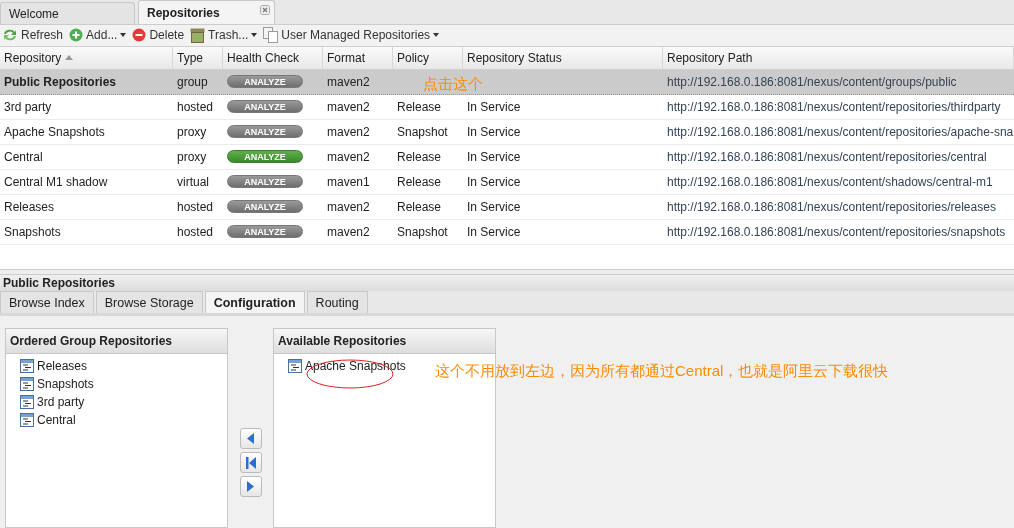  What do you see at coordinates (662, 371) in the screenshot?
I see `annotation-text: 这个不用放到左边，因为所有都通过Central，也就是阿里云下载很快` at bounding box center [662, 371].